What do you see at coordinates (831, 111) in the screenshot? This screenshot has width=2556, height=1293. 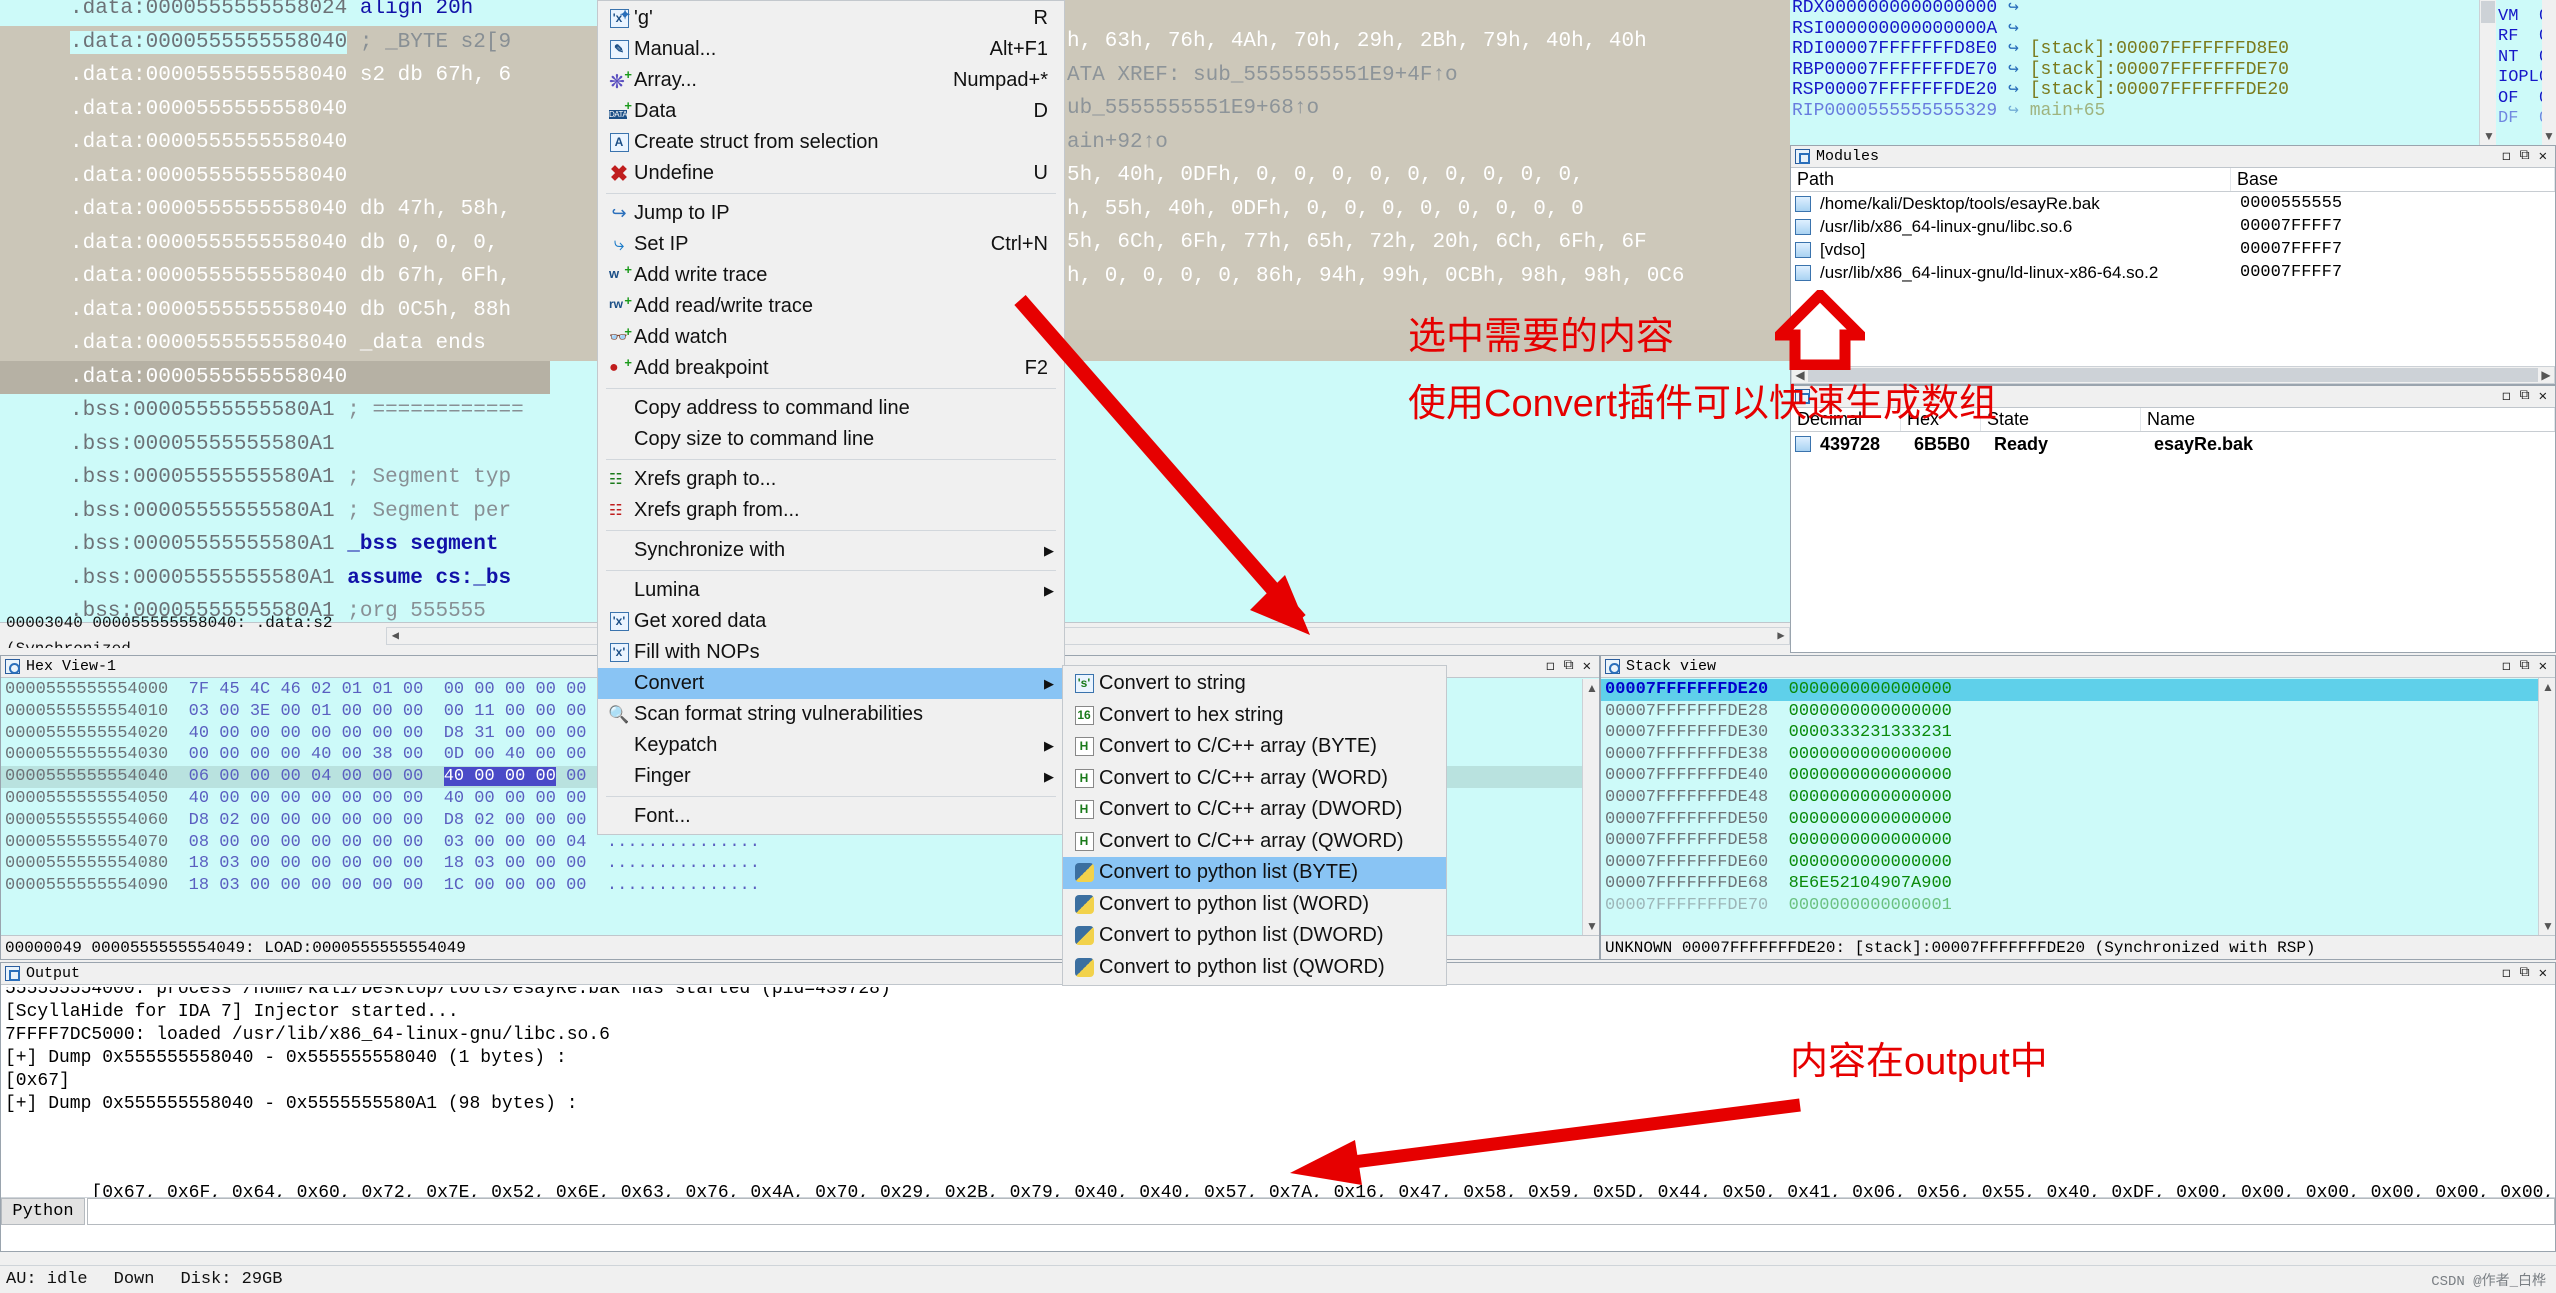 I see `menu-item-data: DATA + Data D` at bounding box center [831, 111].